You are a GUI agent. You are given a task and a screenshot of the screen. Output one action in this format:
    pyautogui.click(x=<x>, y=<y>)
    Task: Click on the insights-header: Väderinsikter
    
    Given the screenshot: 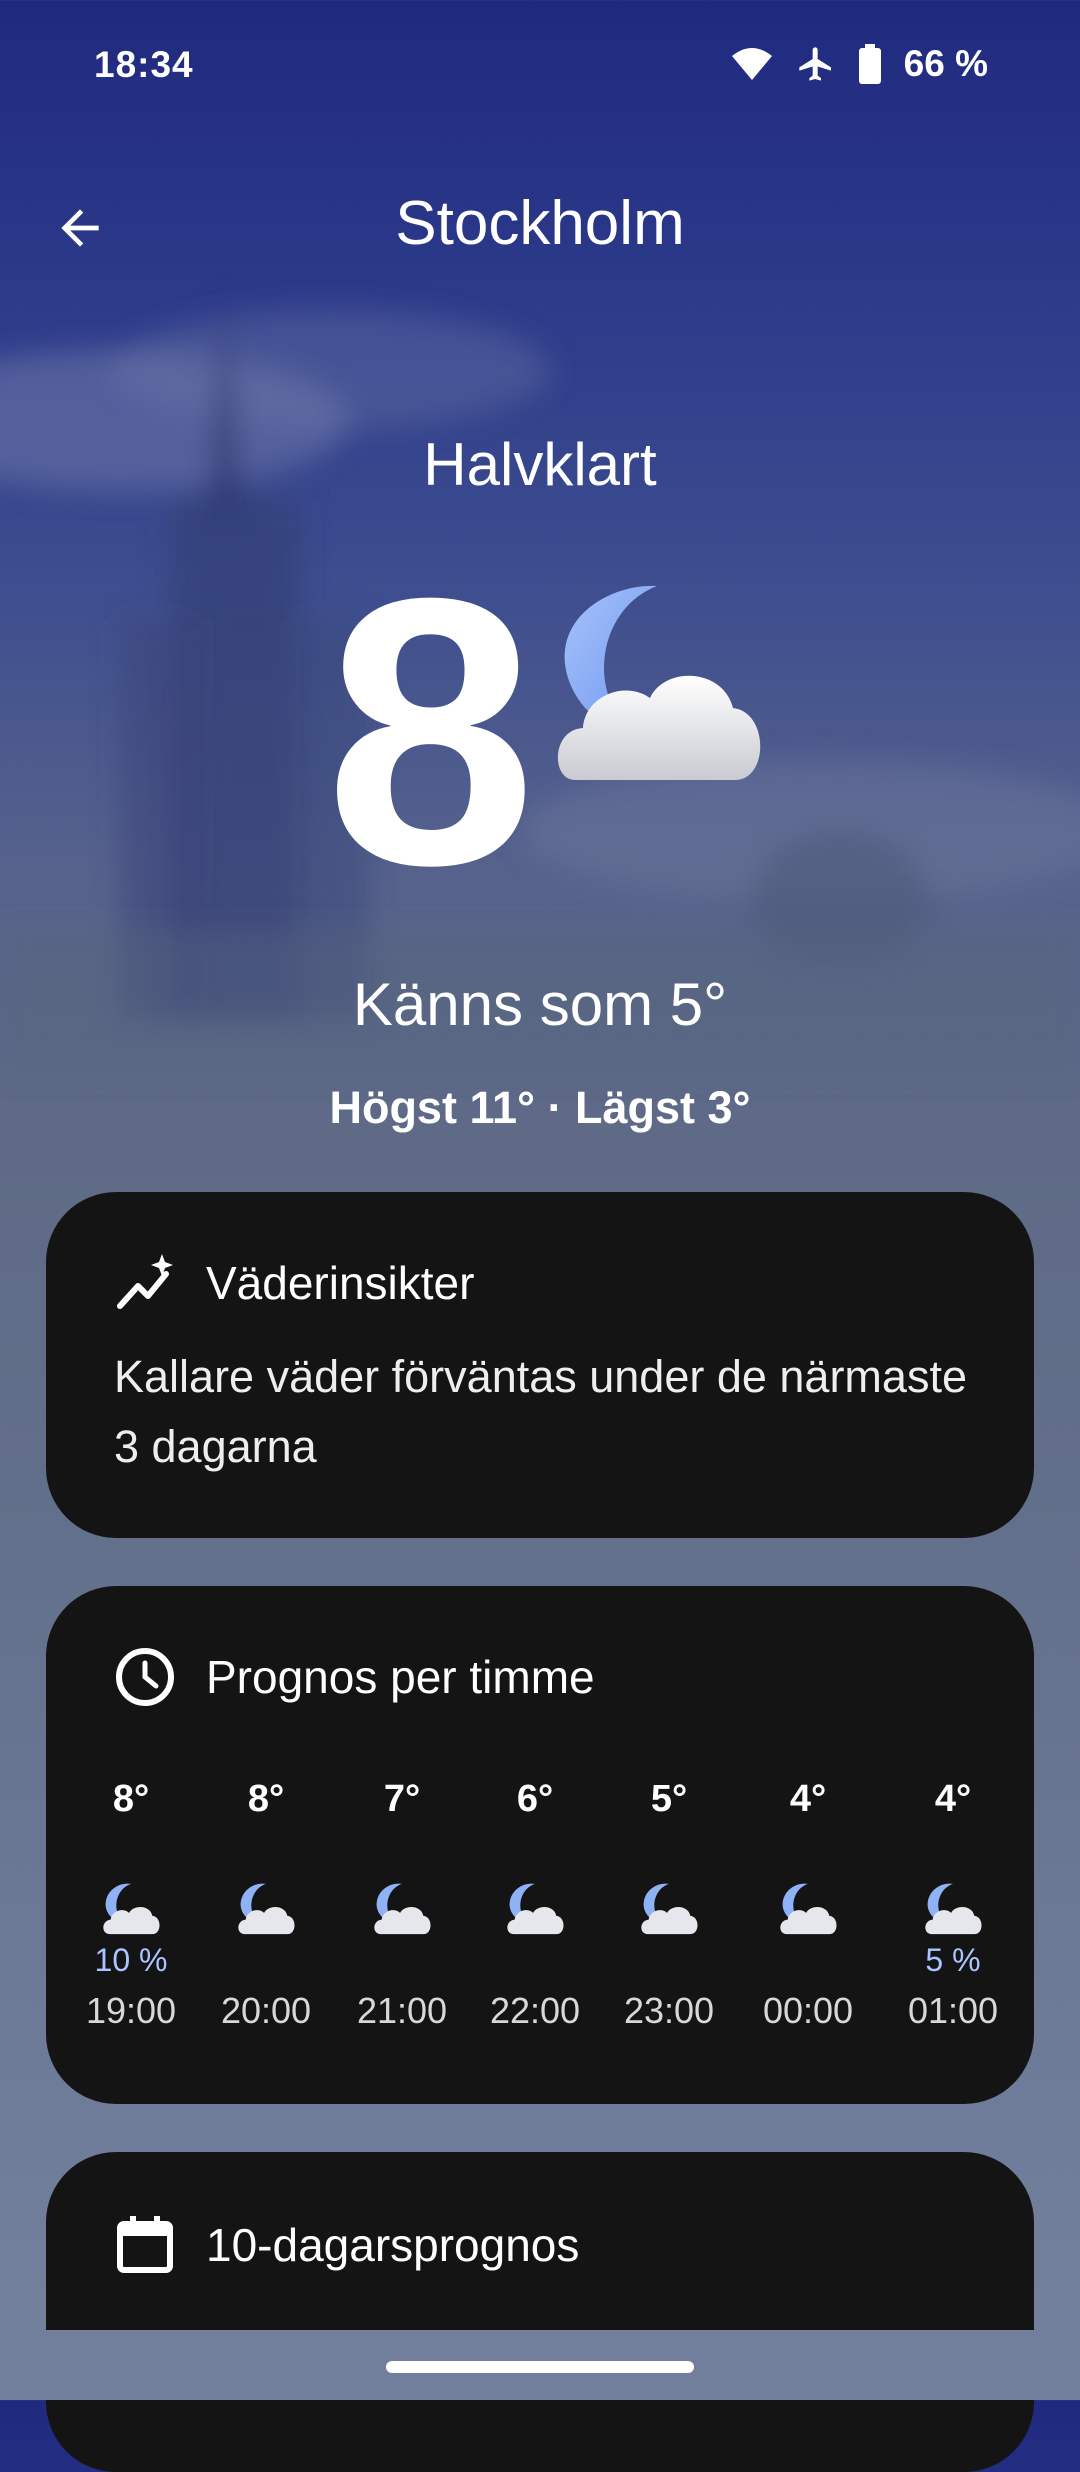 What is the action you would take?
    pyautogui.click(x=294, y=1283)
    